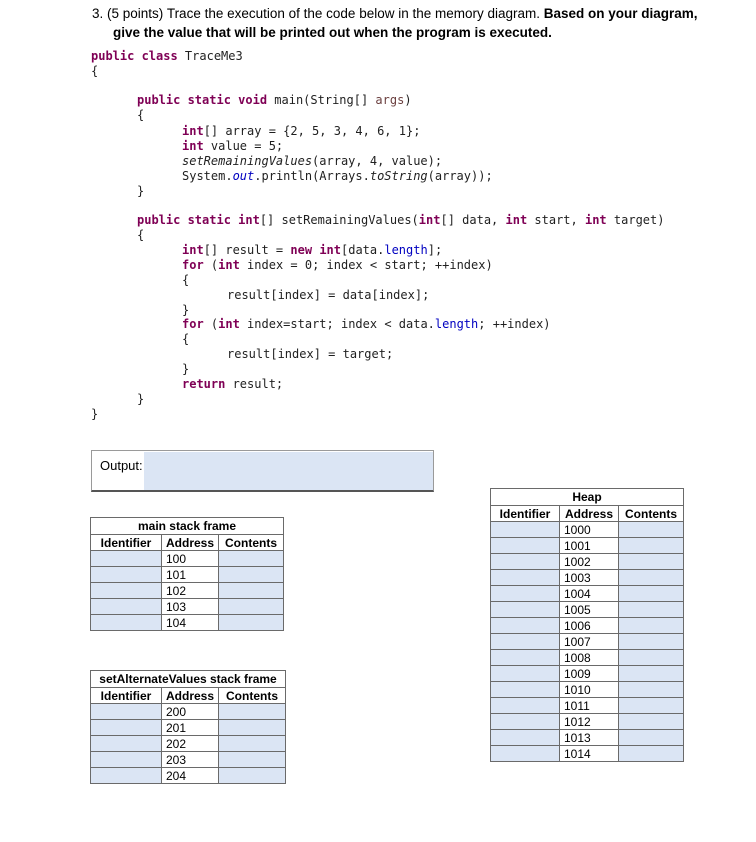  Describe the element at coordinates (587, 657) in the screenshot. I see `table-row: 1008` at that location.